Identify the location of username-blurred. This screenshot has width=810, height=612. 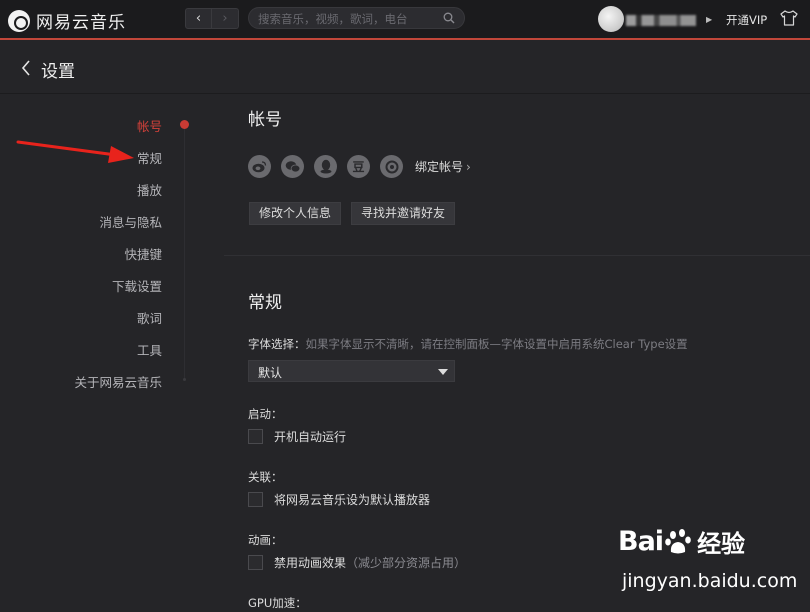
(661, 20).